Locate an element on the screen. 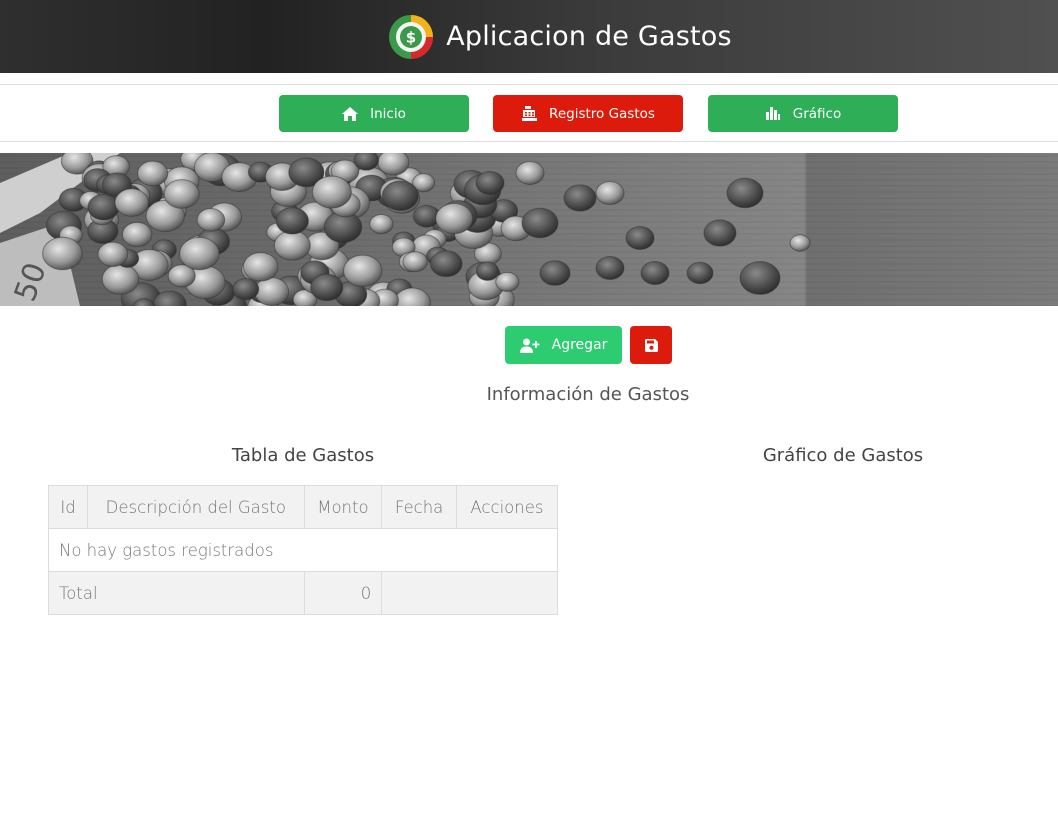  nav-registro-gastos-button: Registro Gastos is located at coordinates (588, 113).